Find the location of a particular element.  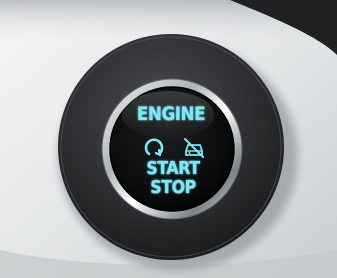

no-start-icon is located at coordinates (194, 148).